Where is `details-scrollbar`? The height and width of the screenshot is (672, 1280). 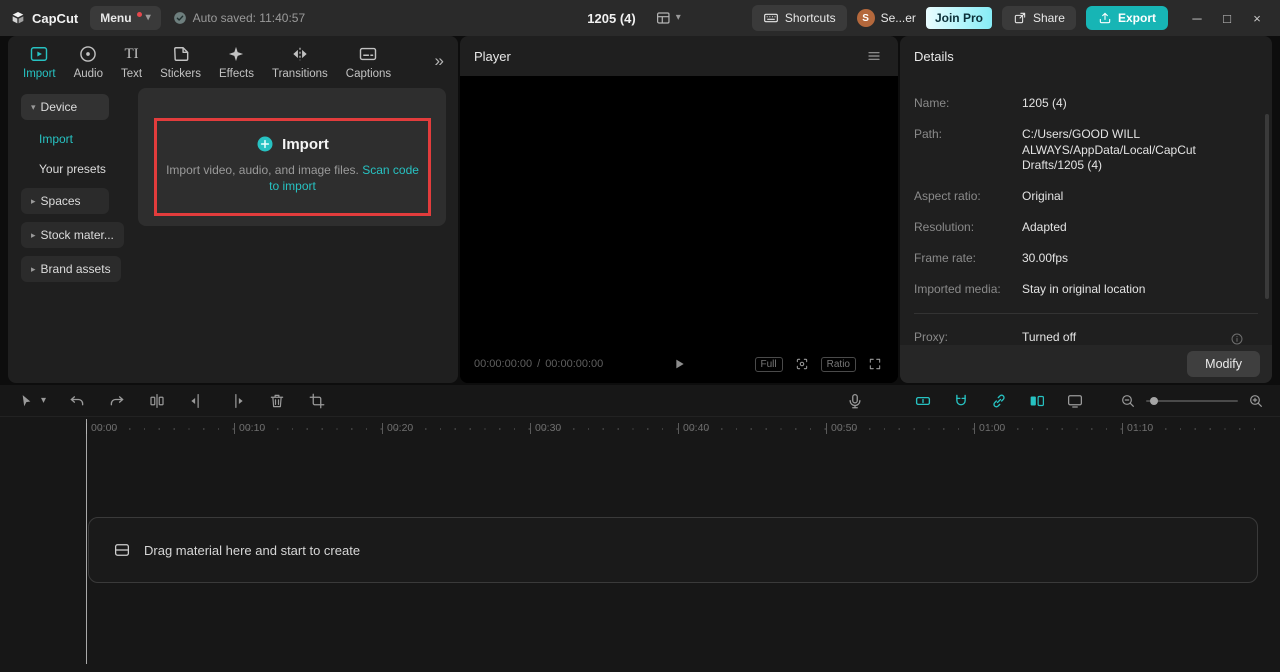
details-scrollbar is located at coordinates (1267, 206).